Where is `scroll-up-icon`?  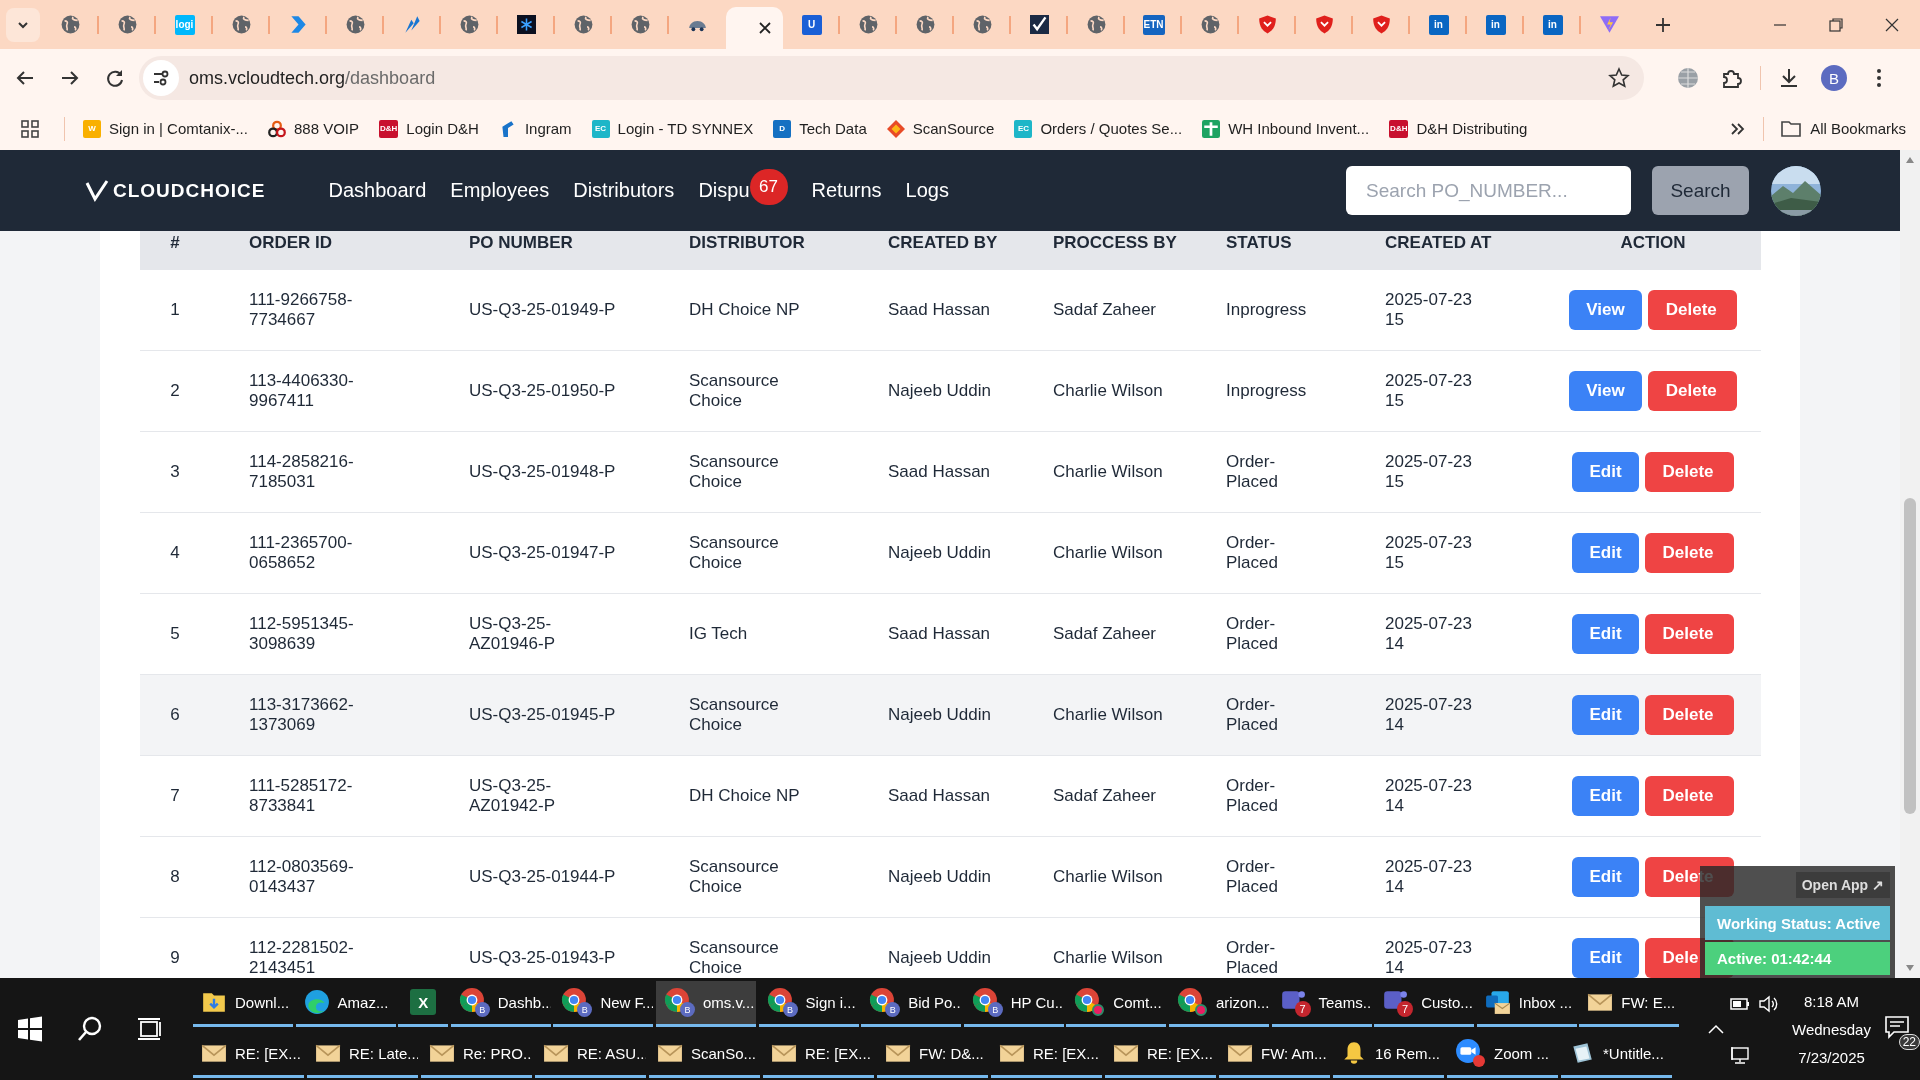
scroll-up-icon is located at coordinates (1910, 160).